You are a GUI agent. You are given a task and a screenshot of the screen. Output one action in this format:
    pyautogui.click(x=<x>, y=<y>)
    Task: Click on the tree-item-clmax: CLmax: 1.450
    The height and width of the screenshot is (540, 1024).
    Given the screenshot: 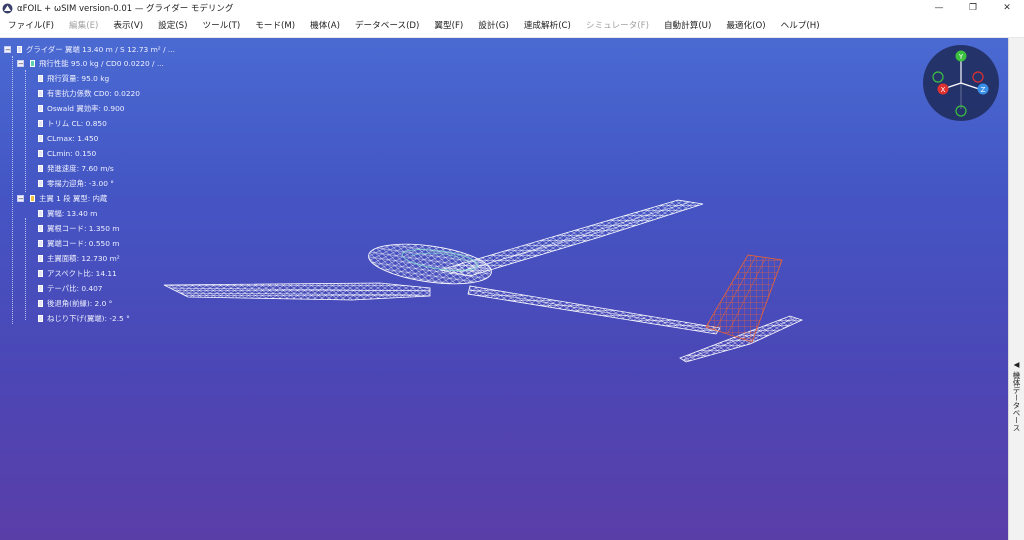 What is the action you would take?
    pyautogui.click(x=68, y=138)
    